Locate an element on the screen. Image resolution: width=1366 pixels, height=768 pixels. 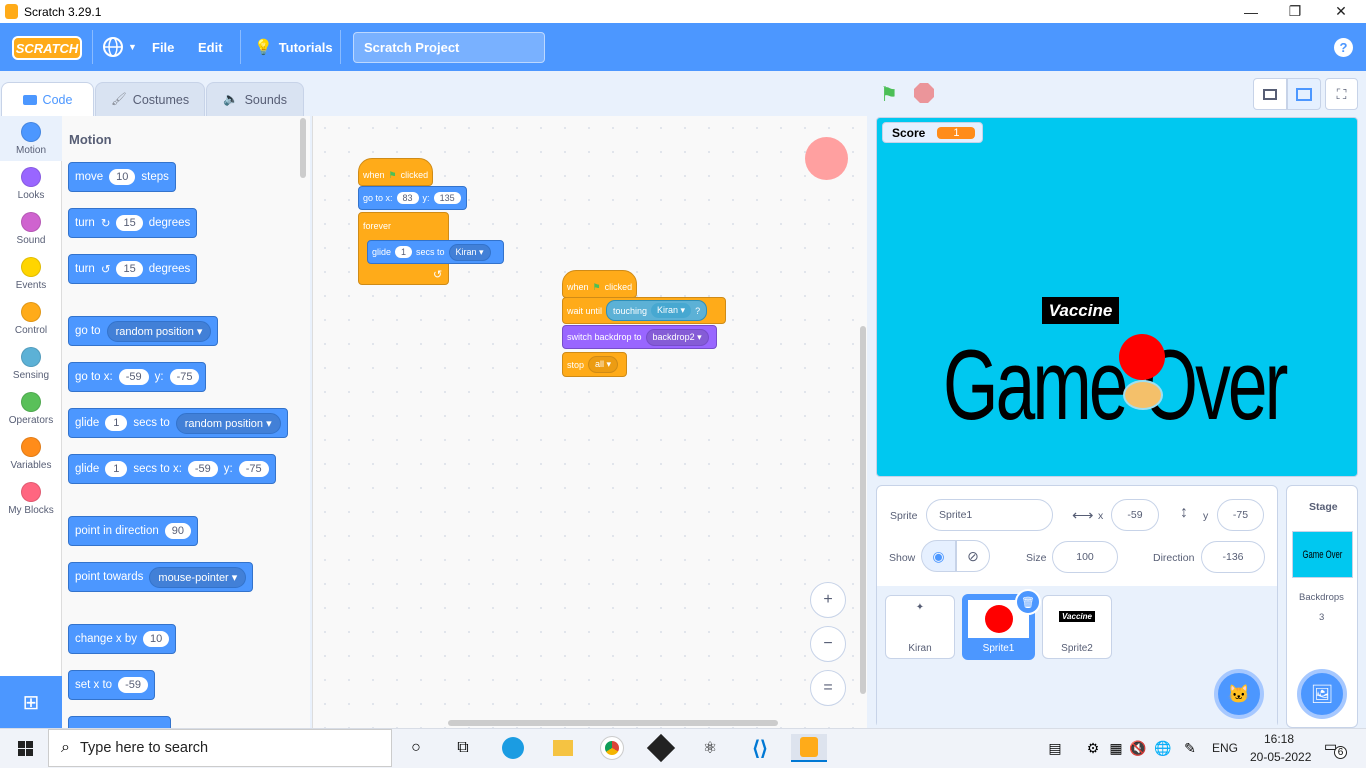
stop-block: stop all ▾ is located at coordinates (594, 364).